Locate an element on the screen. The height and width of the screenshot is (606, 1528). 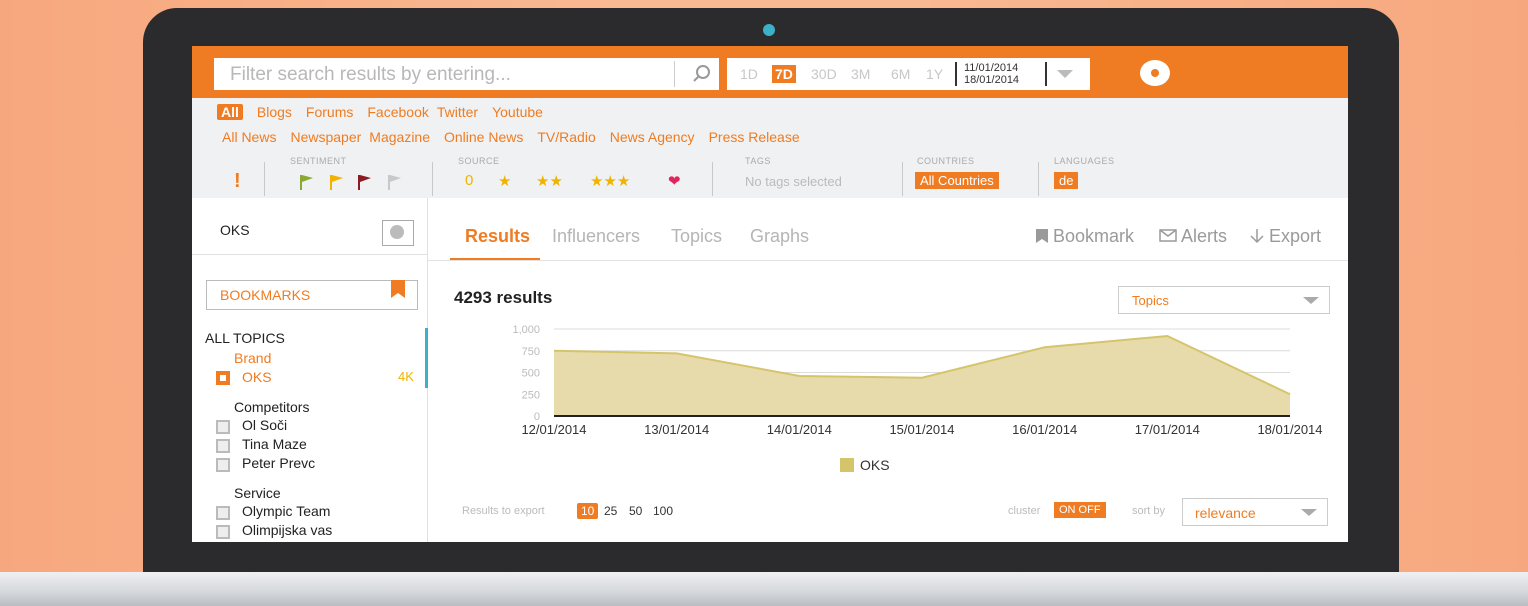
export-option-10: 10 is located at coordinates (588, 511).